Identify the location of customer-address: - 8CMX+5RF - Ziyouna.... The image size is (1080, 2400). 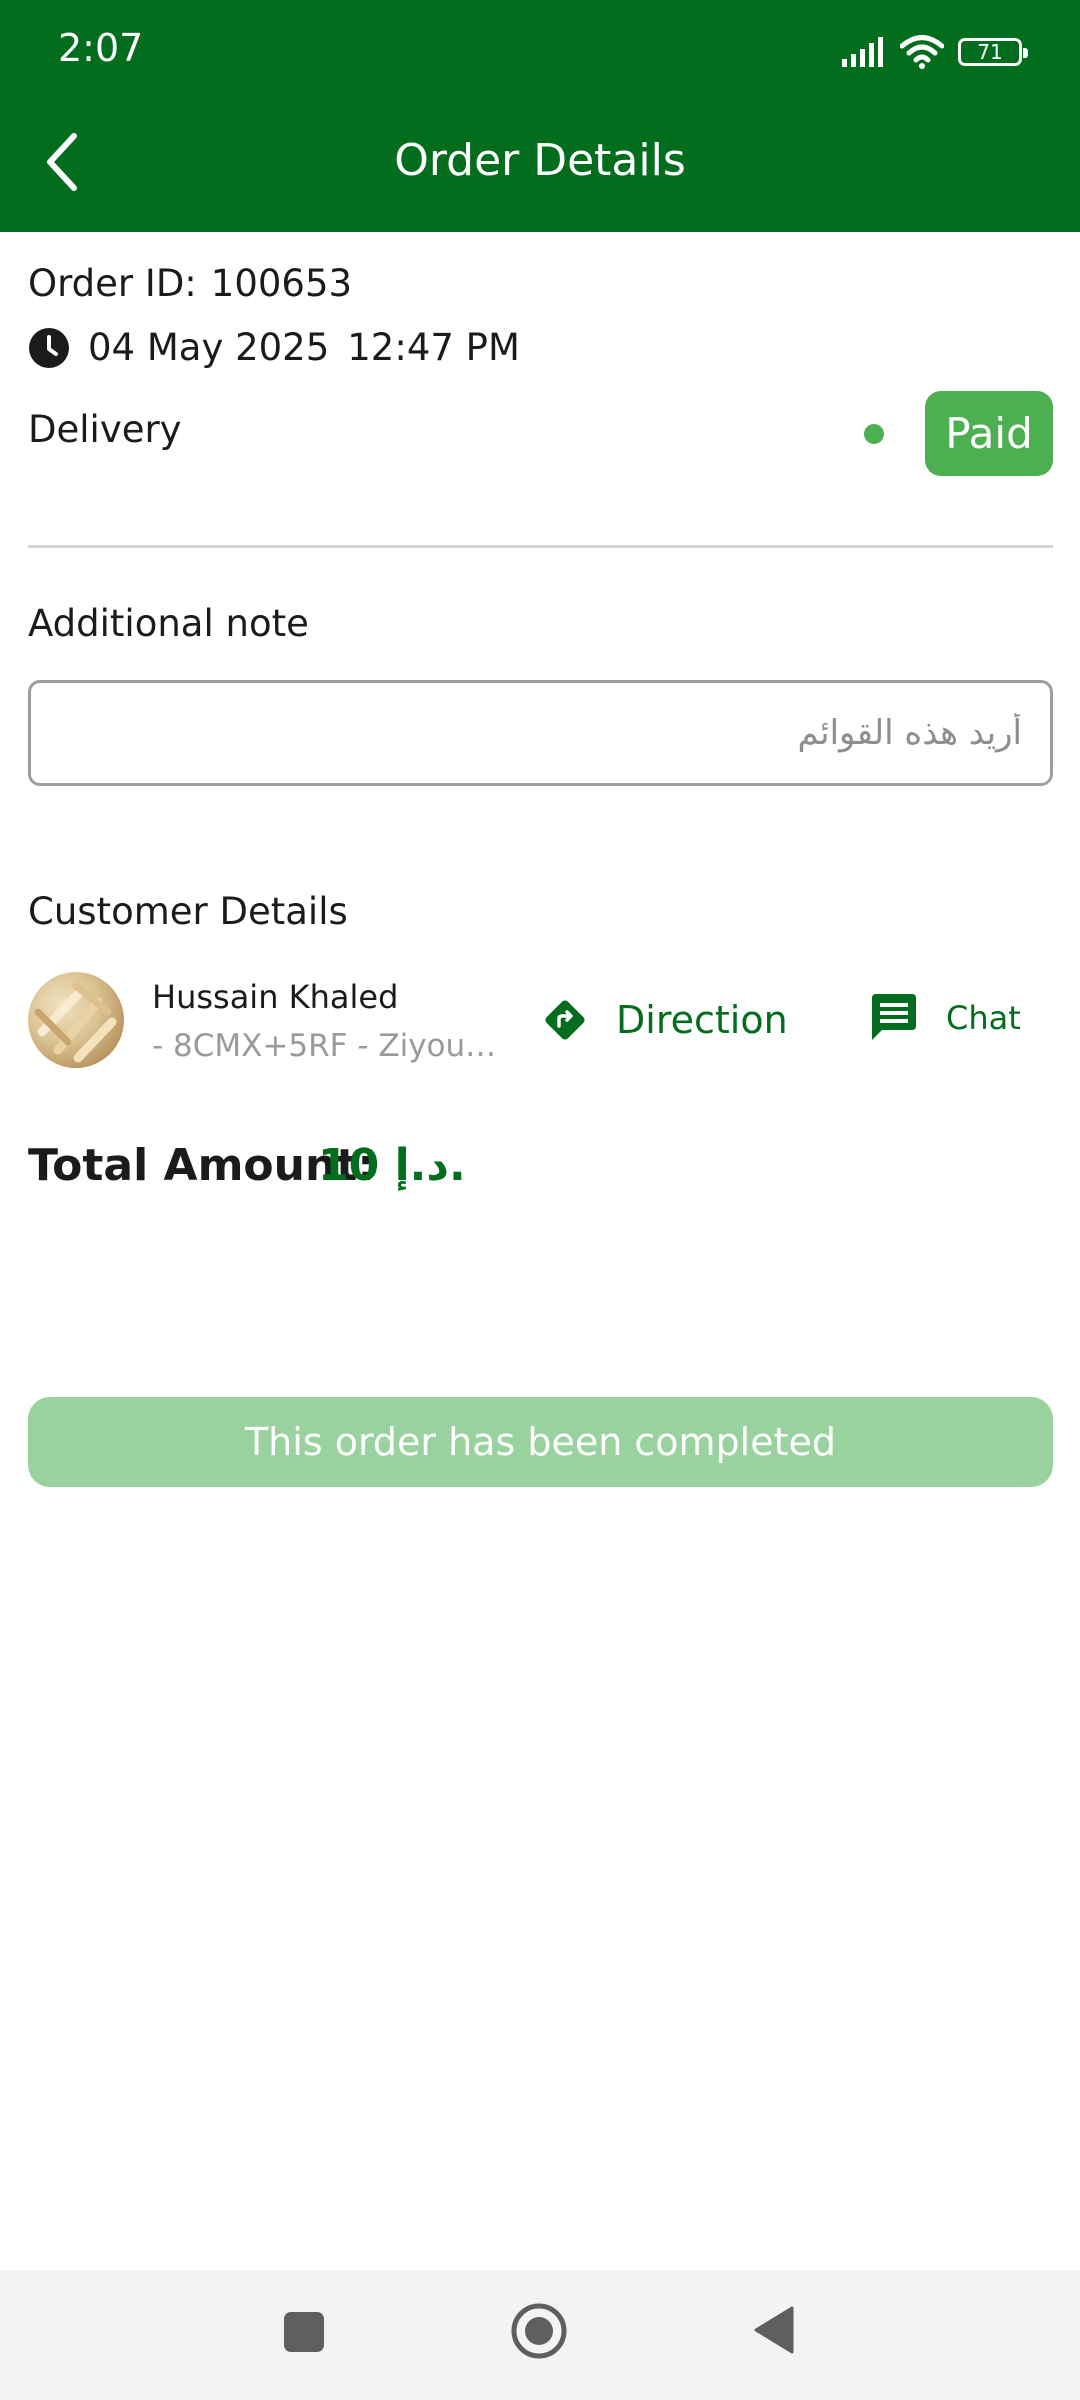
(332, 1046).